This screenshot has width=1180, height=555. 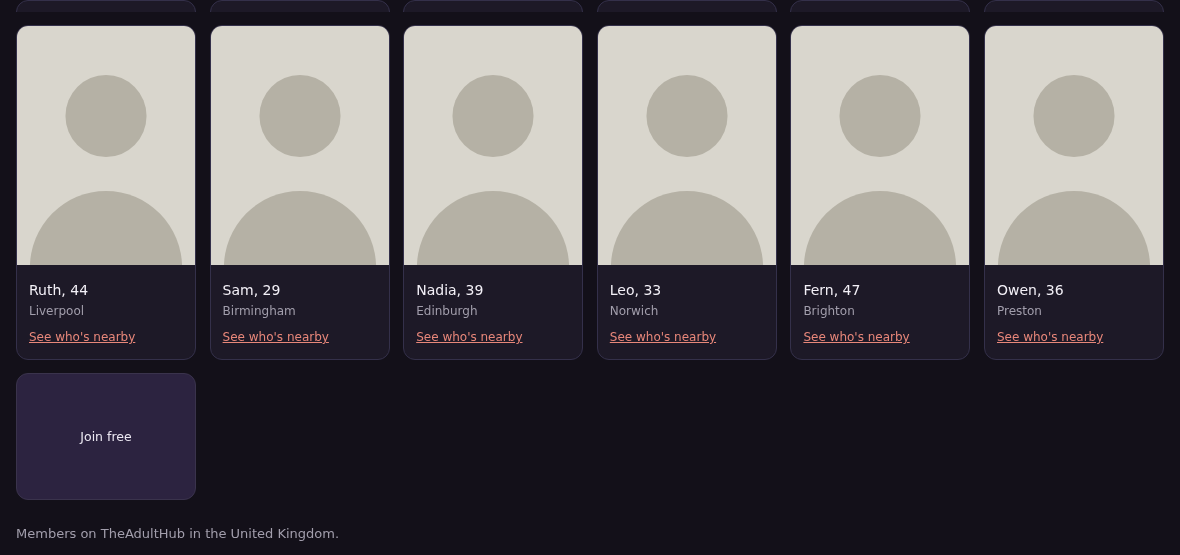 What do you see at coordinates (635, 290) in the screenshot?
I see `member-name: Leo, 33` at bounding box center [635, 290].